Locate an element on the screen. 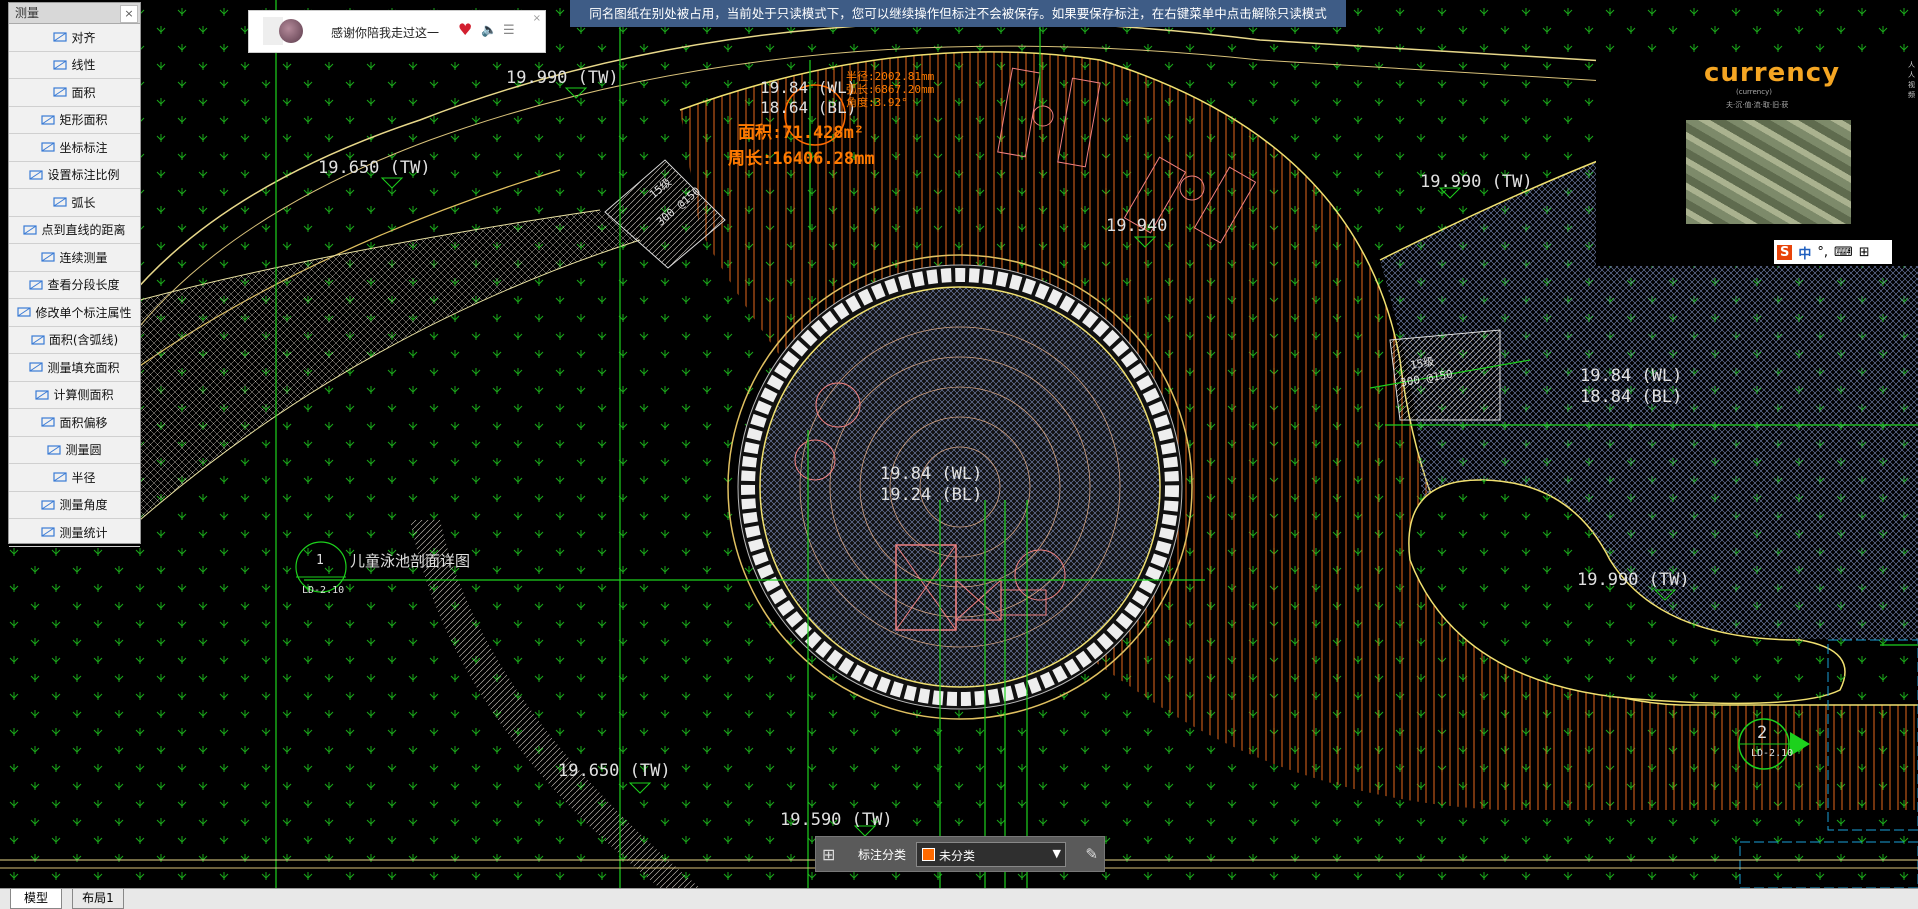 Image resolution: width=1918 pixels, height=909 pixels. tool-label: 测量角度 is located at coordinates (83, 505).